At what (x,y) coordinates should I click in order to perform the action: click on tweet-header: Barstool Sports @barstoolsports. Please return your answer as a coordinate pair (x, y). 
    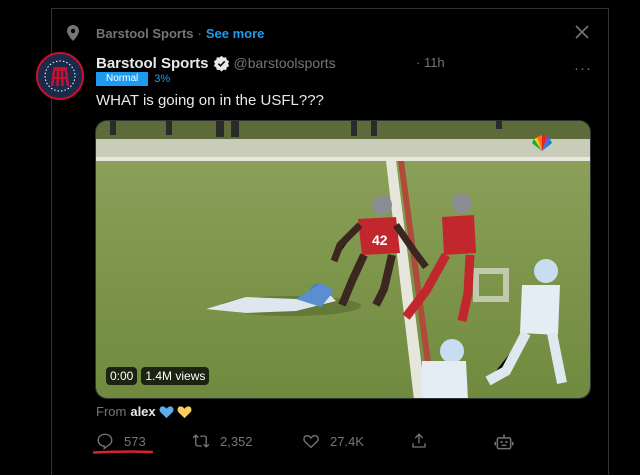
    Looking at the image, I should click on (216, 63).